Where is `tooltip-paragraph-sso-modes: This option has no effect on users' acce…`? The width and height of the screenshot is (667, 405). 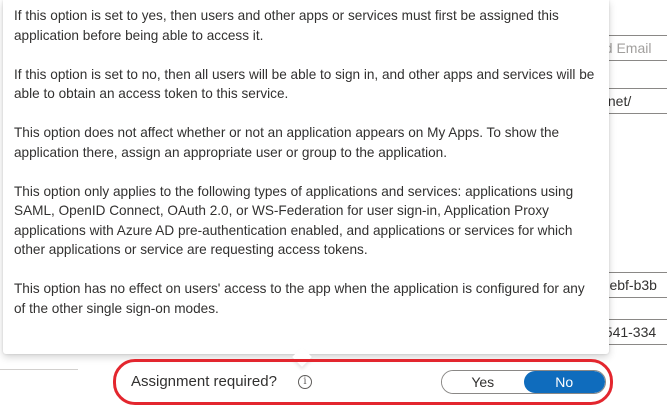
tooltip-paragraph-sso-modes: This option has no effect on users' acce… is located at coordinates (299, 298).